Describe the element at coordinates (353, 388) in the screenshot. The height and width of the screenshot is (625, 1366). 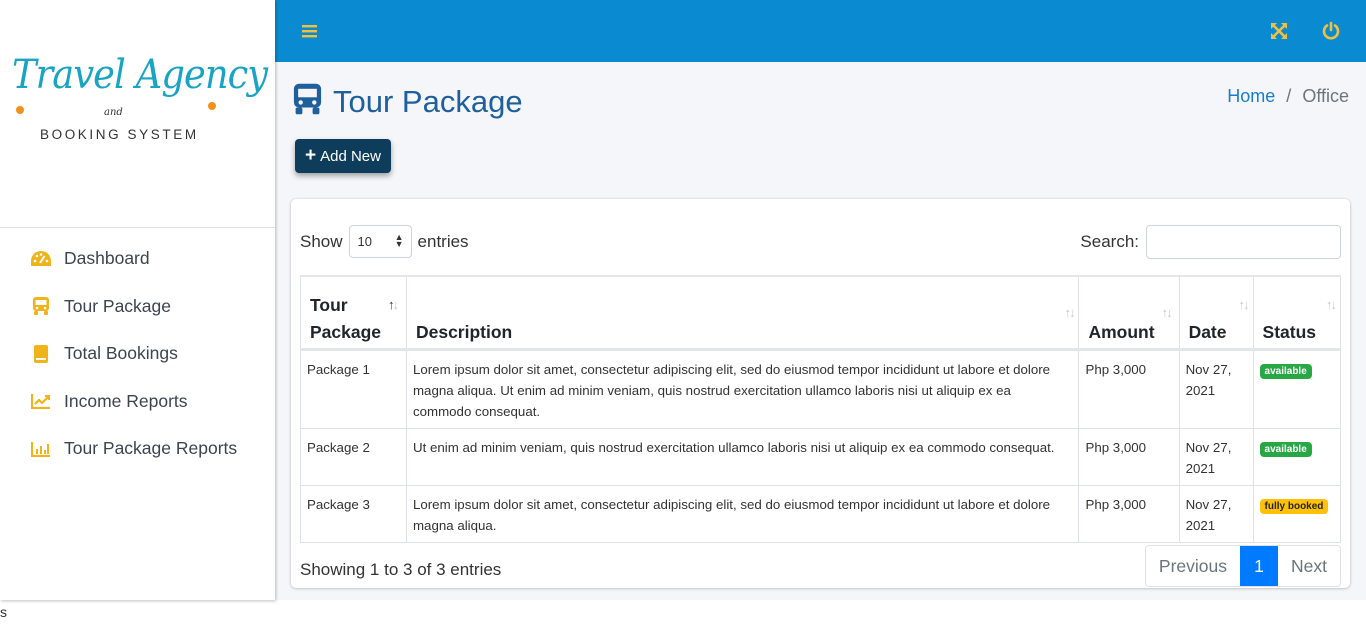
I see `cell-package: Package 1` at that location.